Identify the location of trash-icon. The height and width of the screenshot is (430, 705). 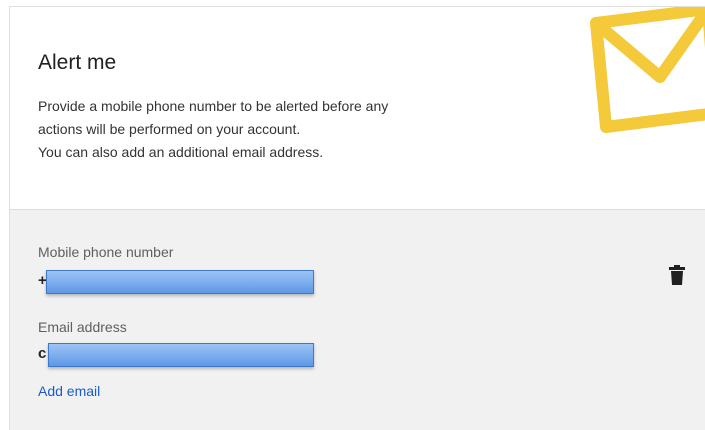
(677, 275).